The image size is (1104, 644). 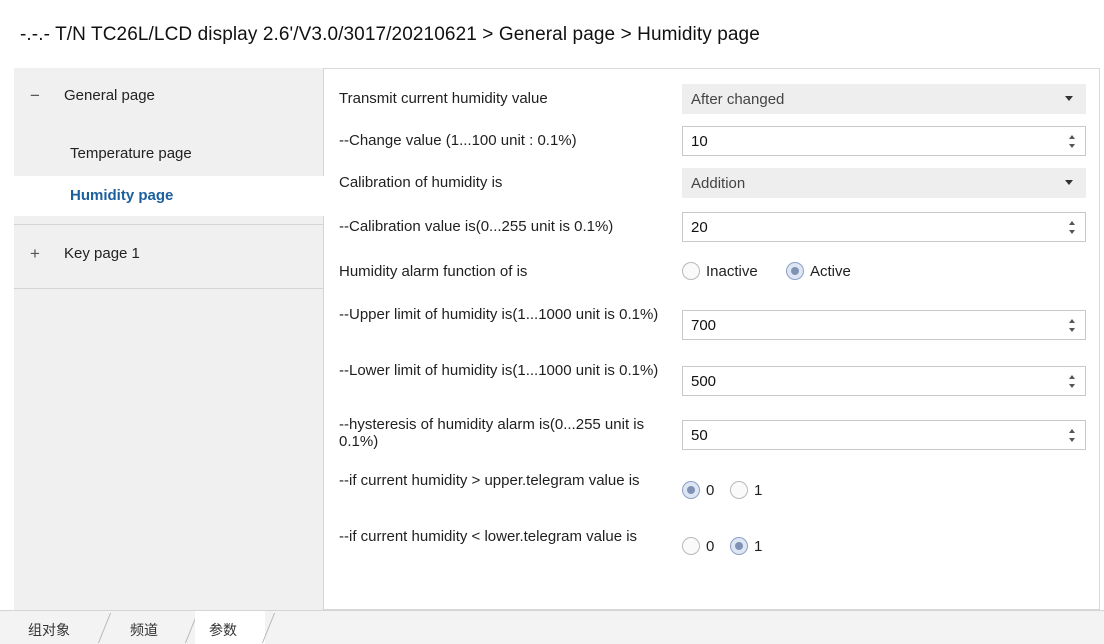 I want to click on param-label: Humidity alarm function of is, so click(x=433, y=271).